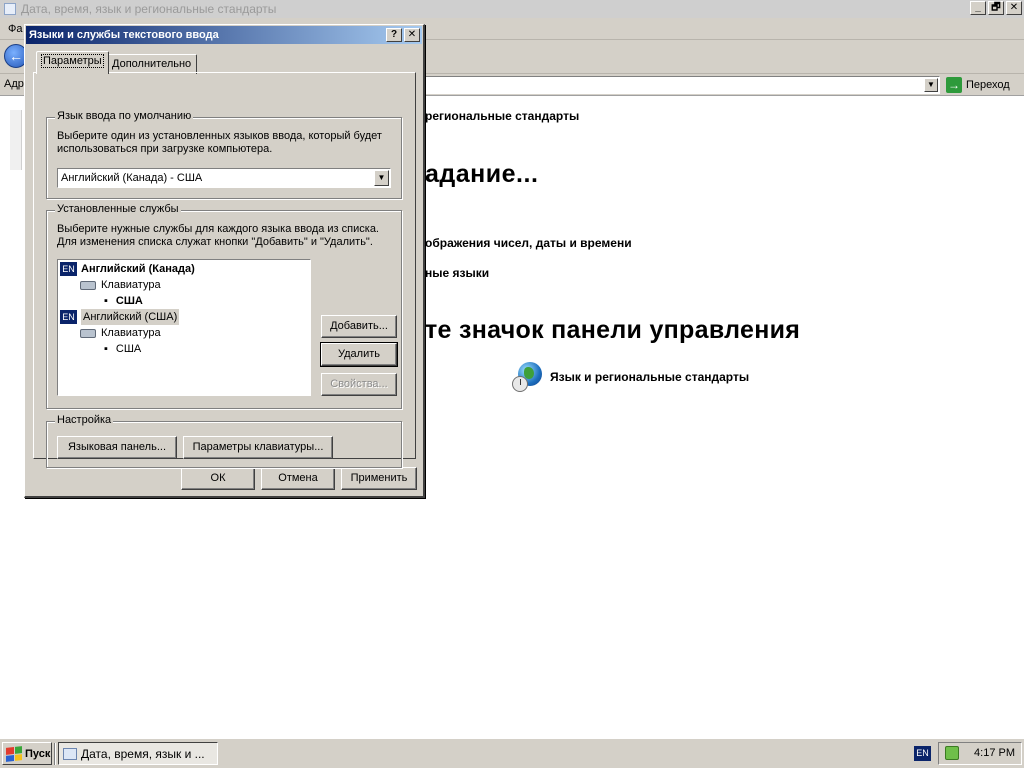 The image size is (1024, 768). I want to click on default-language-desc-line2: использоваться при загрузке компьютера., so click(165, 149).